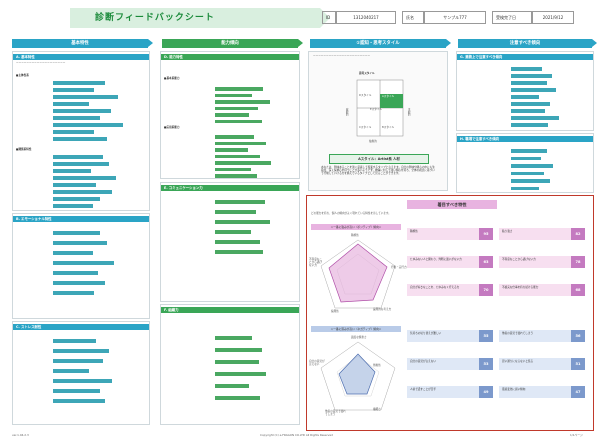 This screenshot has height=444, width=603. Describe the element at coordinates (365, 95) in the screenshot. I see `style-d: Dスタイル` at that location.